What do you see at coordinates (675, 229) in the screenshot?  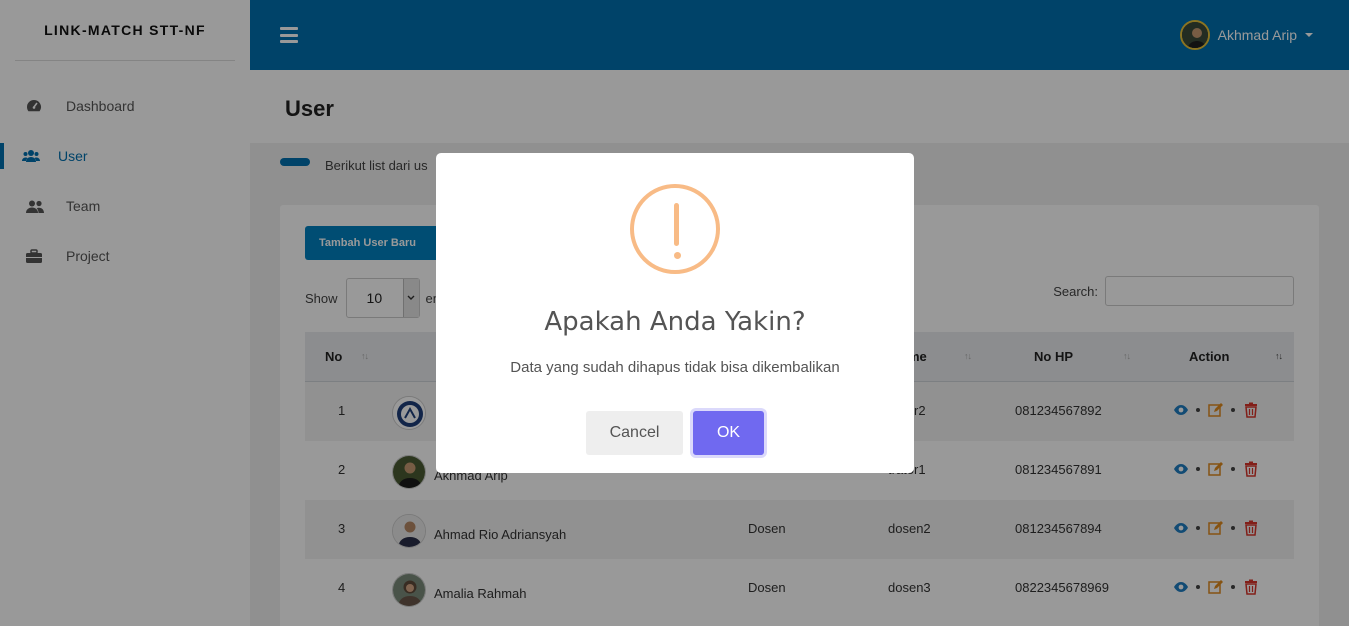 I see `warning-icon` at bounding box center [675, 229].